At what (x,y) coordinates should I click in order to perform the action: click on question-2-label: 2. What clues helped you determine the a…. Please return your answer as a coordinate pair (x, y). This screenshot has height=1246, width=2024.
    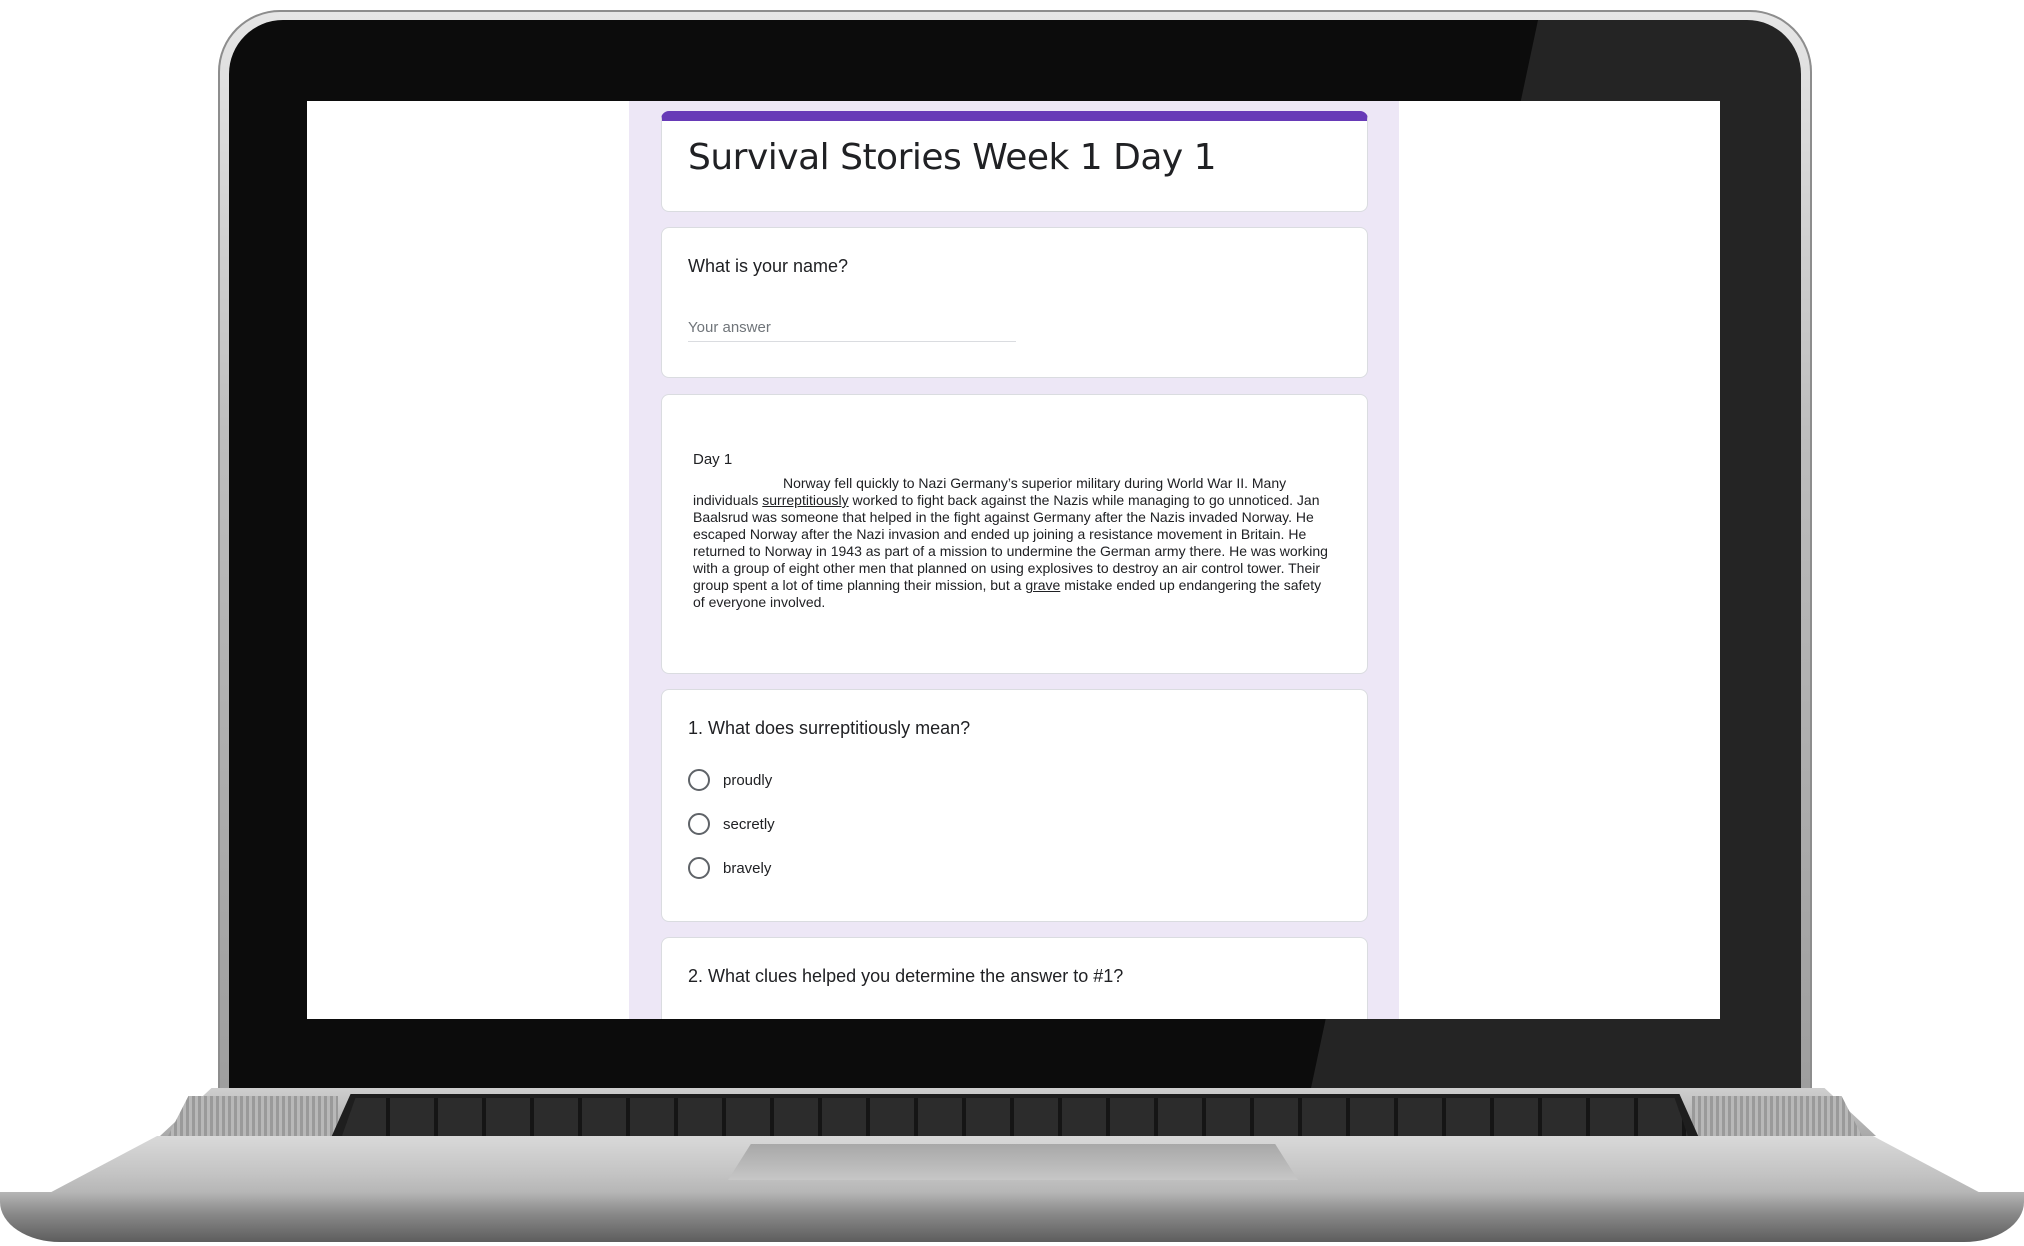
    Looking at the image, I should click on (906, 976).